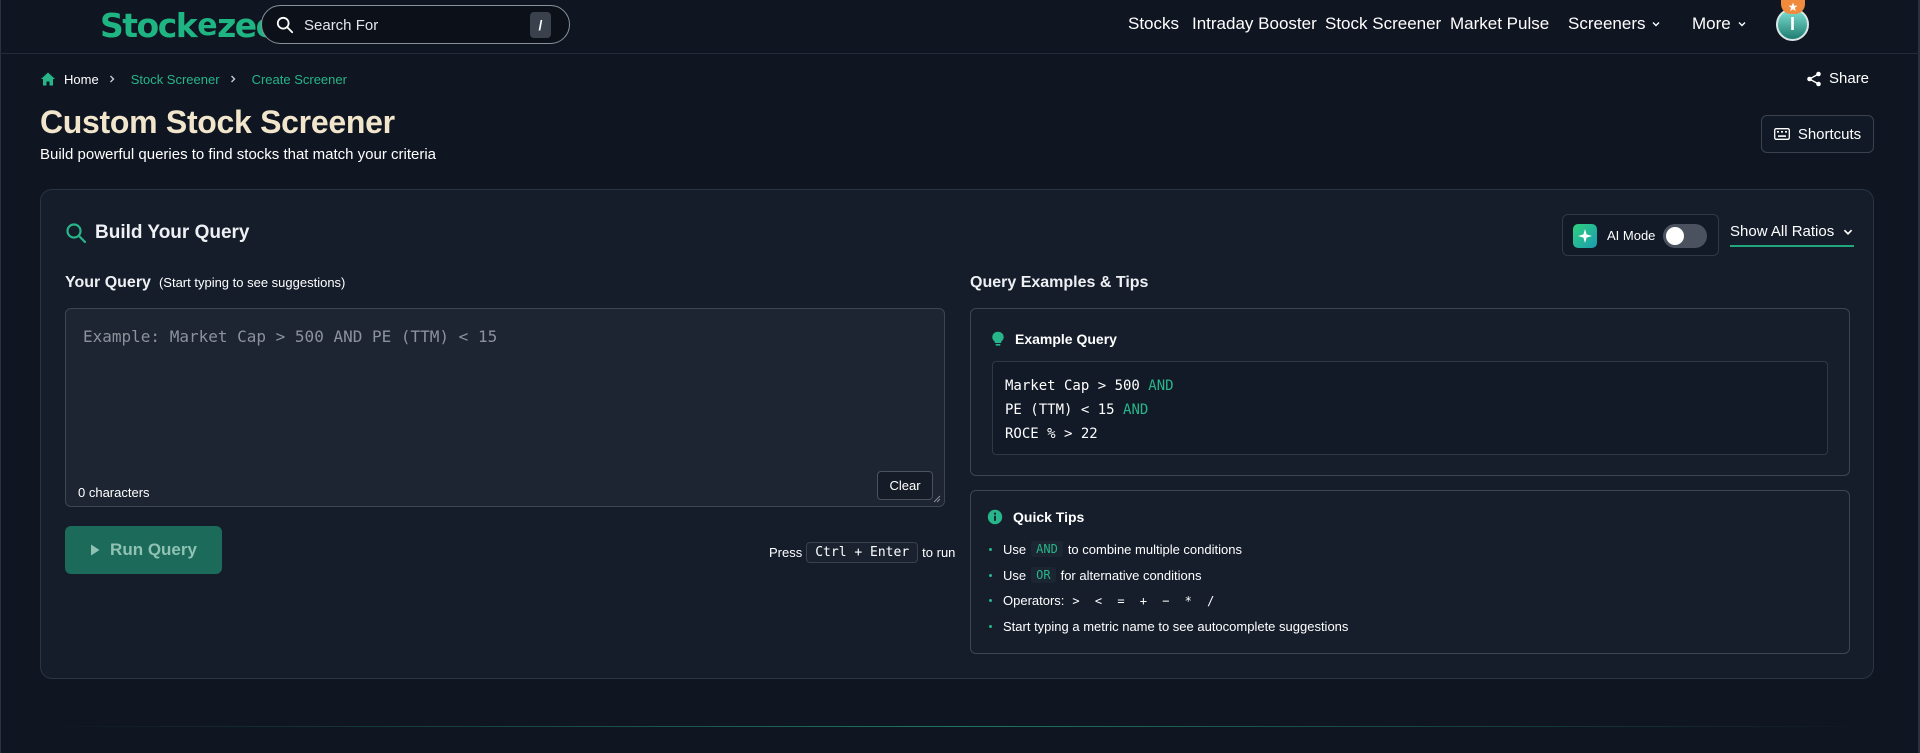 Image resolution: width=1920 pixels, height=753 pixels. I want to click on search-placeholder: Search For, so click(341, 25).